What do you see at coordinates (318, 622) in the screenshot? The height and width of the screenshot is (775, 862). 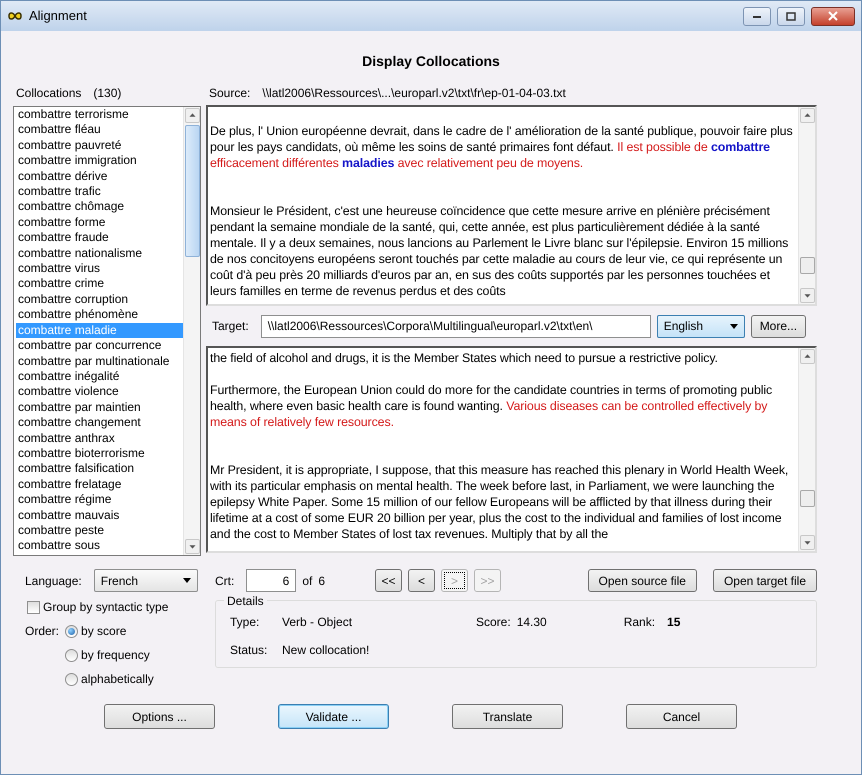 I see `type-value: Verb - Object` at bounding box center [318, 622].